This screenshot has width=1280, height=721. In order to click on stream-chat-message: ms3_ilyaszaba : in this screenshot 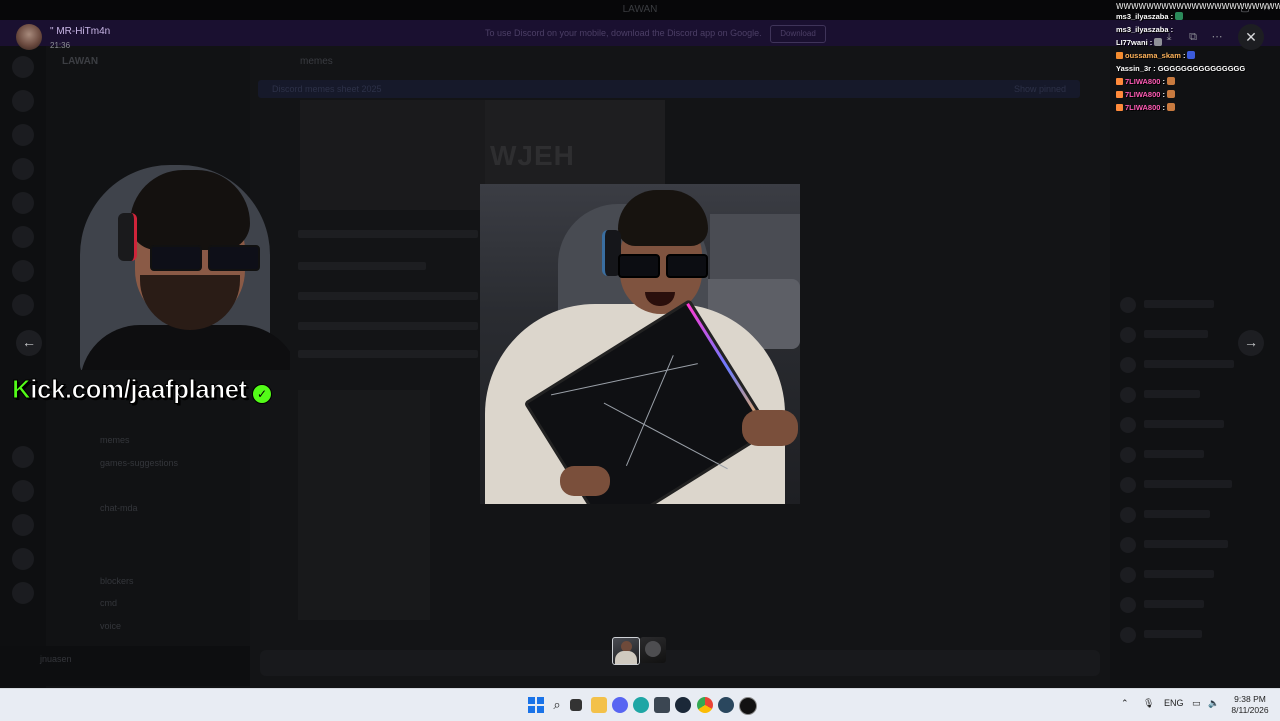, I will do `click(1150, 17)`.